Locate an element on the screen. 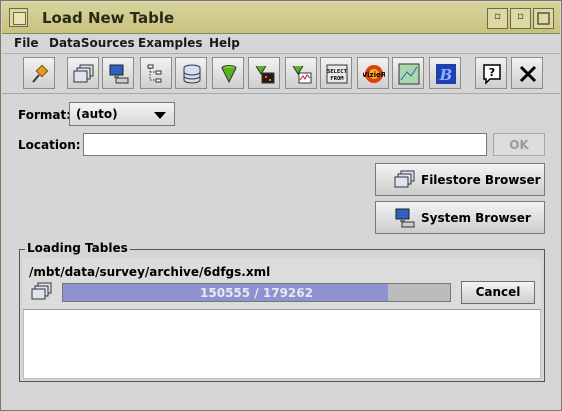 This screenshot has height=411, width=562. filestore-browser-button: Filestore Browser is located at coordinates (460, 179).